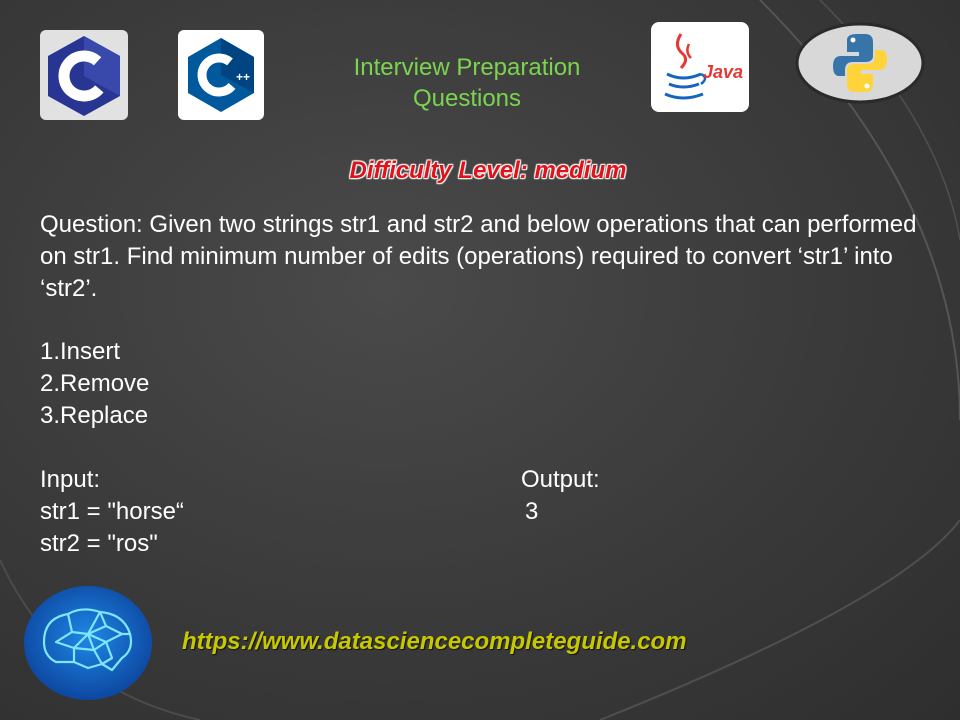 This screenshot has height=720, width=960. What do you see at coordinates (70, 479) in the screenshot?
I see `input-label: Input:` at bounding box center [70, 479].